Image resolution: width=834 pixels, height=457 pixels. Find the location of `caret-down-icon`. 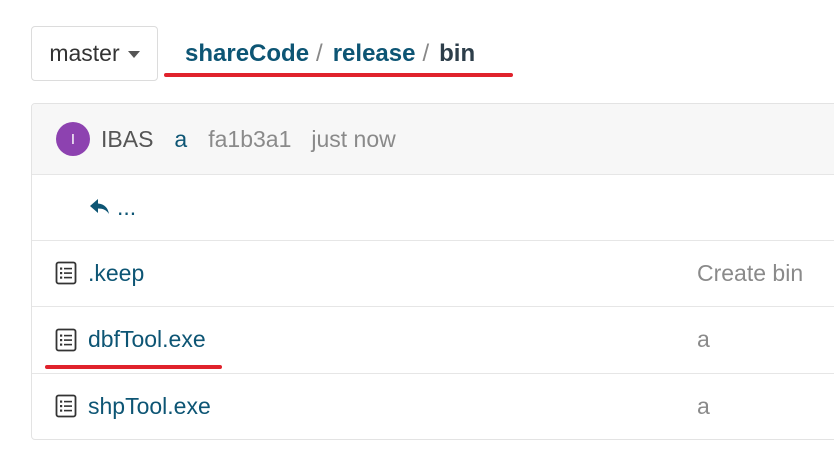

caret-down-icon is located at coordinates (133, 54).